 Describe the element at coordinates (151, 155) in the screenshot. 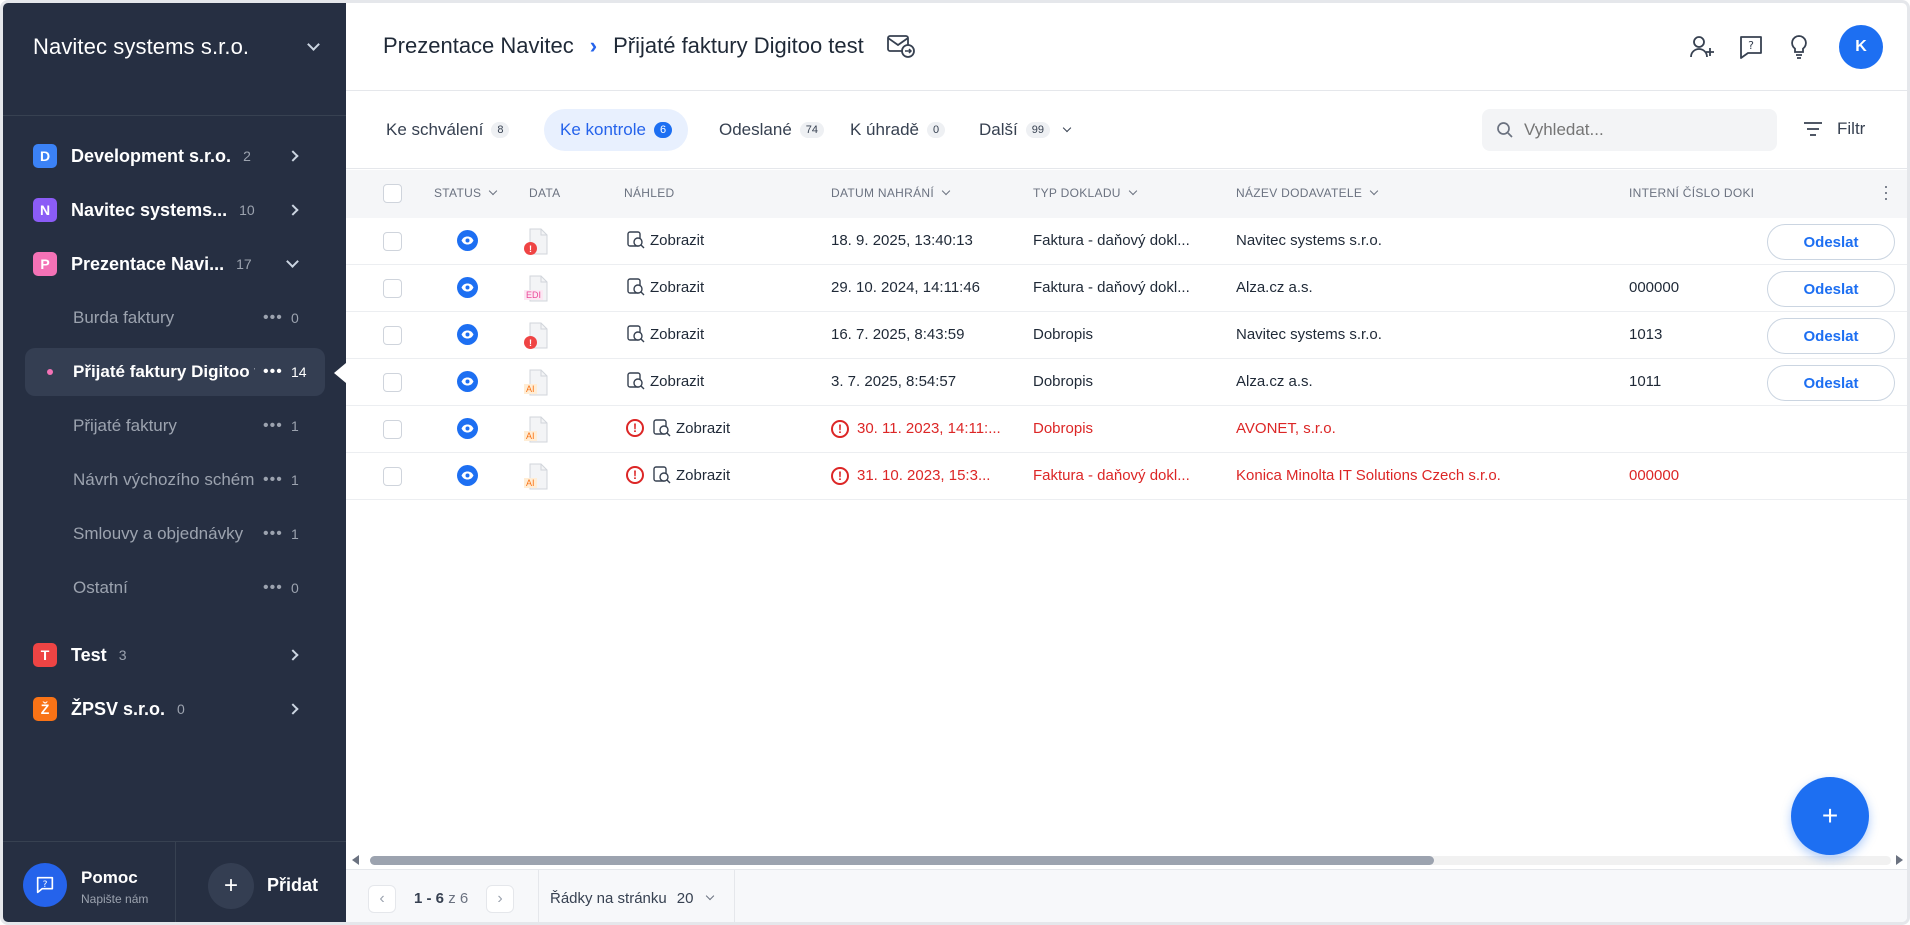

I see `workspace-name: Development s.r.o.` at that location.